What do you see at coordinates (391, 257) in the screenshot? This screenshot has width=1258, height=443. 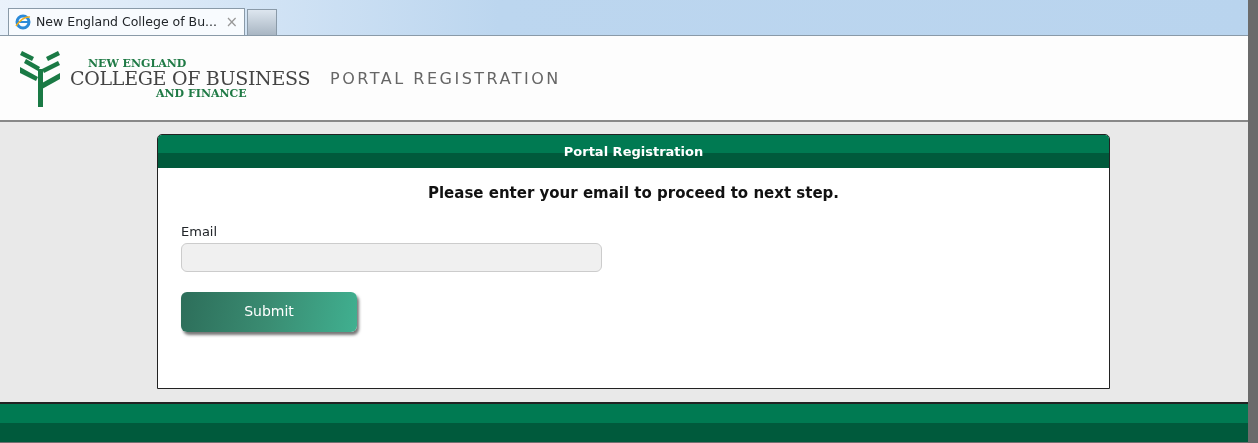 I see `email-field` at bounding box center [391, 257].